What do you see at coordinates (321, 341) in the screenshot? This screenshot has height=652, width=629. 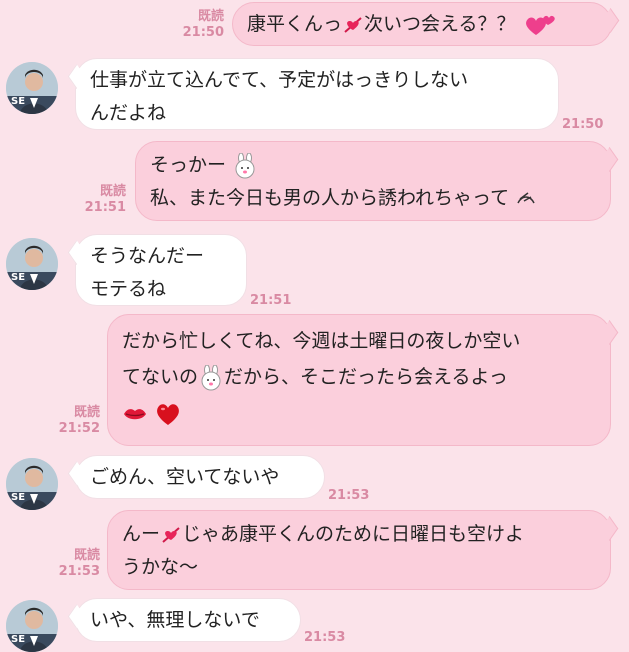 I see `message-text: だから忙しくてね、今週は土曜日の夜しか空い` at bounding box center [321, 341].